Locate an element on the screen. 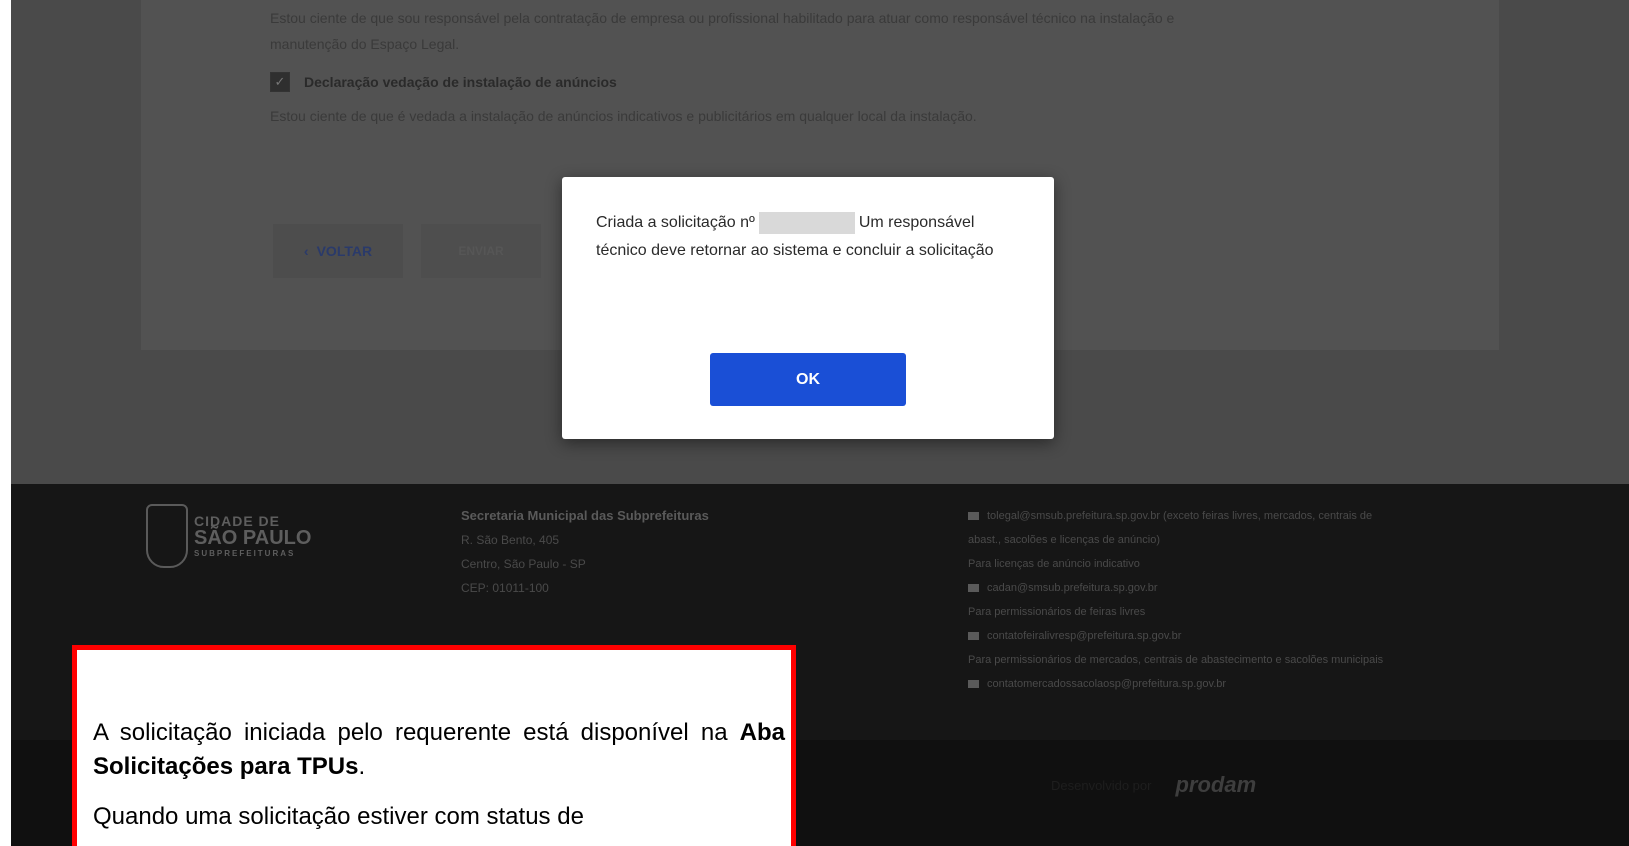  logo-text-line3: SUBPREFEITURAS is located at coordinates (245, 553).